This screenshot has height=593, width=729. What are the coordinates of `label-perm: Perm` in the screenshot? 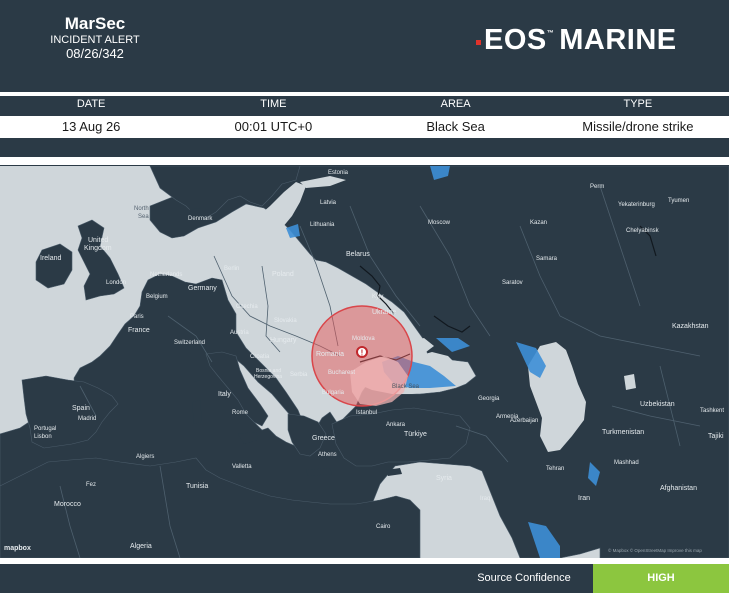 It's located at (597, 187).